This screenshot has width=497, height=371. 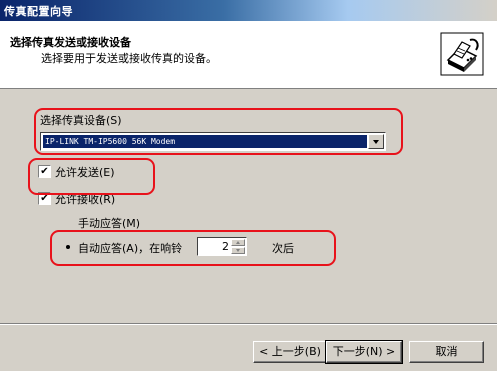 I want to click on fax-device-select: IP-LINK TM-IP5600 56K Modem, so click(x=213, y=141).